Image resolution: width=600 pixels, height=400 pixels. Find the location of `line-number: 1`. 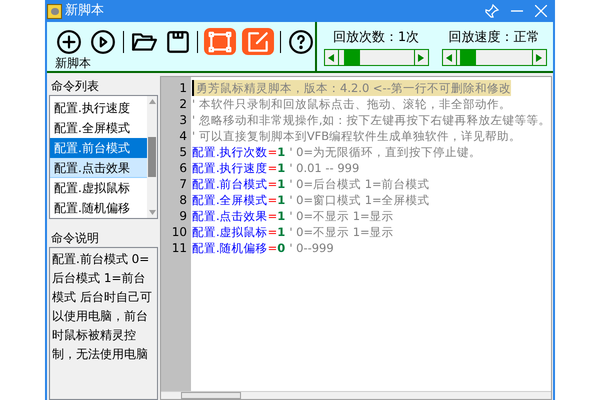

line-number: 1 is located at coordinates (183, 88).